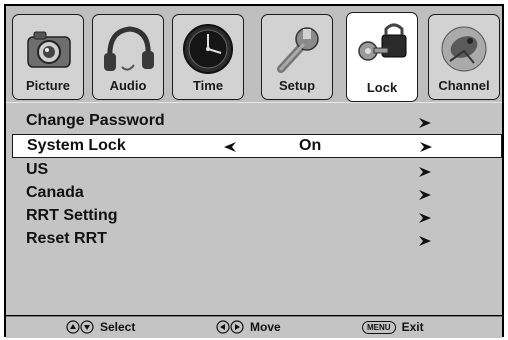 The height and width of the screenshot is (340, 508). I want to click on menu-item-change-password: Change Password, so click(258, 122).